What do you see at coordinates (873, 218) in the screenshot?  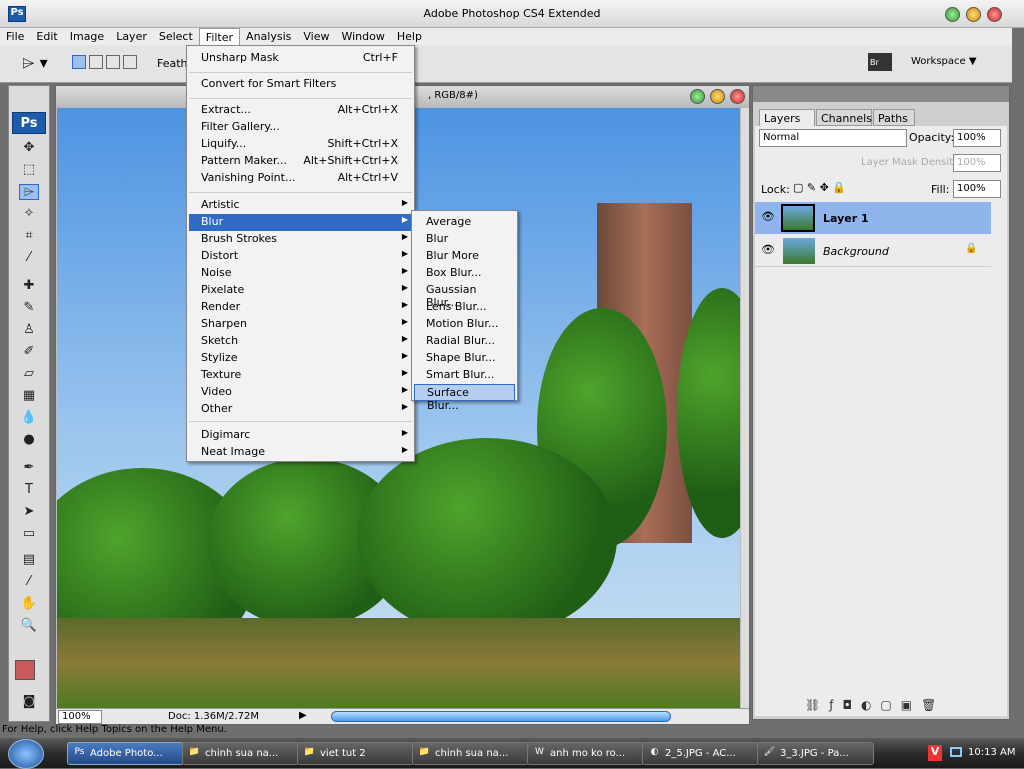 I see `layer-row-layer-1: 👁 Layer 1` at bounding box center [873, 218].